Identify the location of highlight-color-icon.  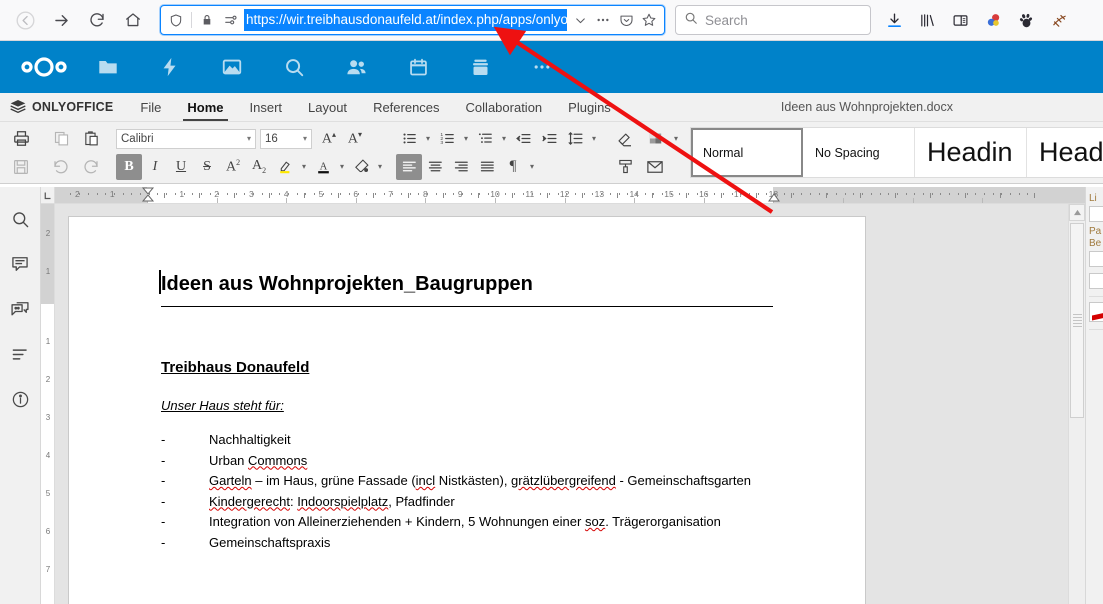
(285, 167).